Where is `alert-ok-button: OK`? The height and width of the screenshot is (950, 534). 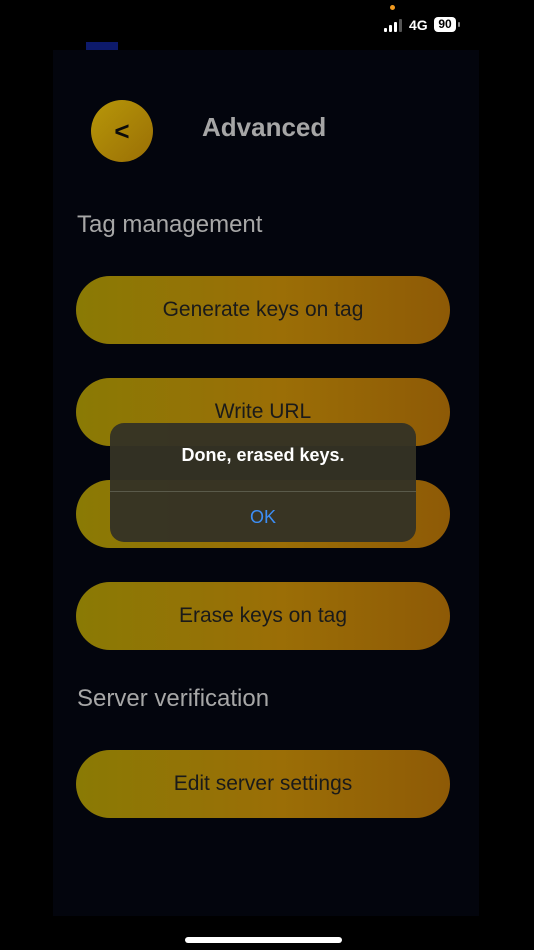
alert-ok-button: OK is located at coordinates (263, 517).